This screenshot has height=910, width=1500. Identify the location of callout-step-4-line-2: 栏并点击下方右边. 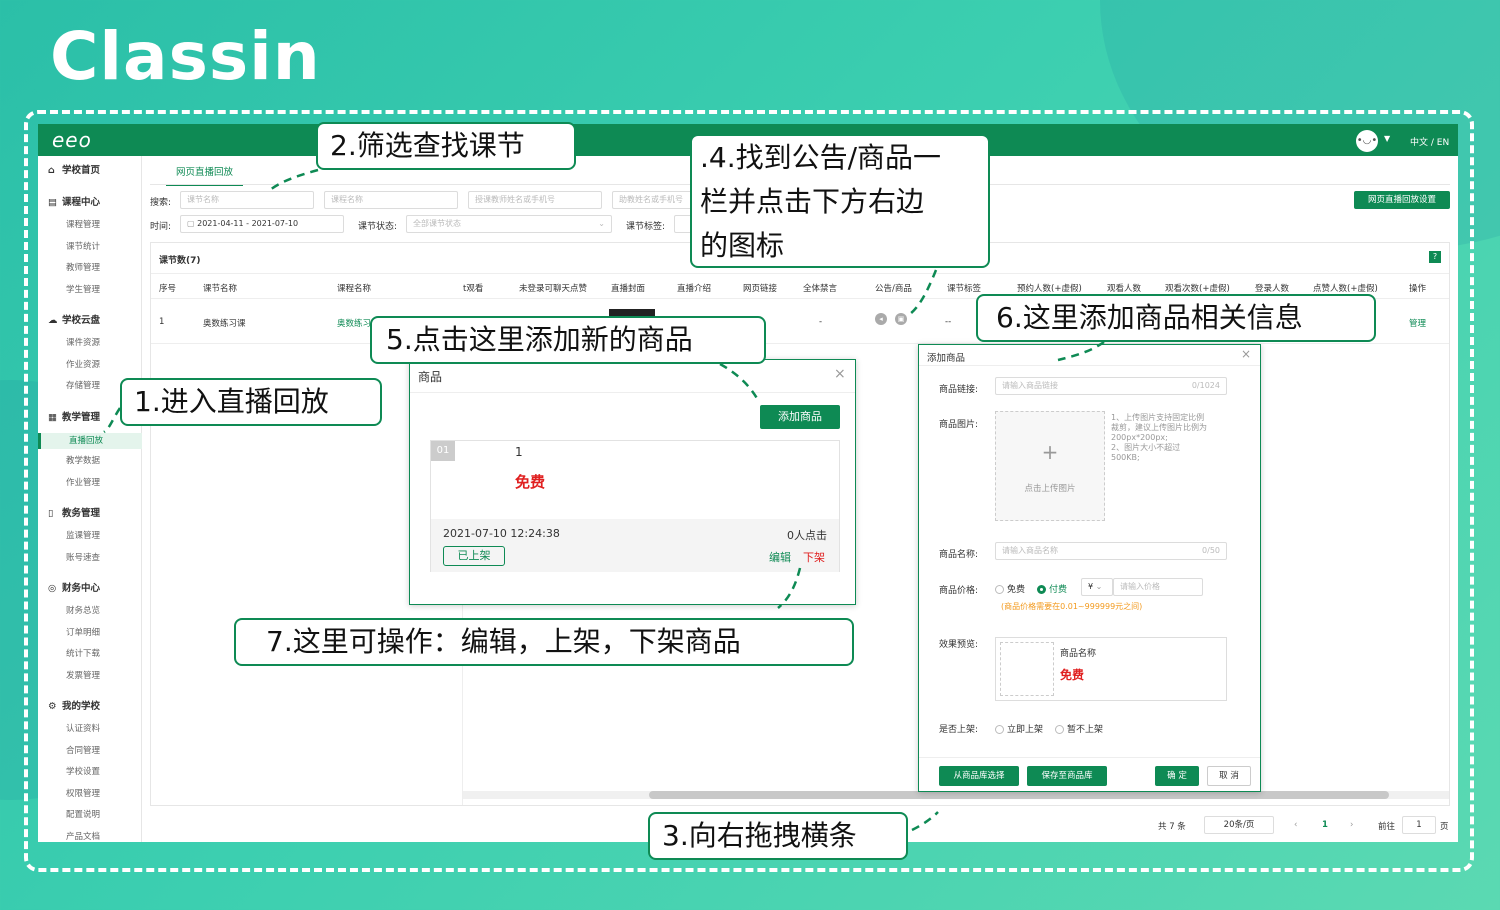
(812, 201).